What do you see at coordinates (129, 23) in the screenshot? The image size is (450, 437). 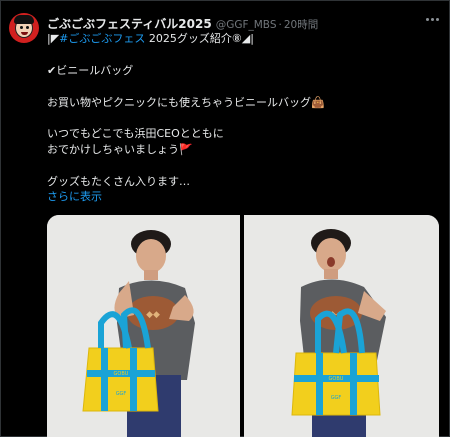 I see `display-name: ごぶごぶフェスティバル2025` at bounding box center [129, 23].